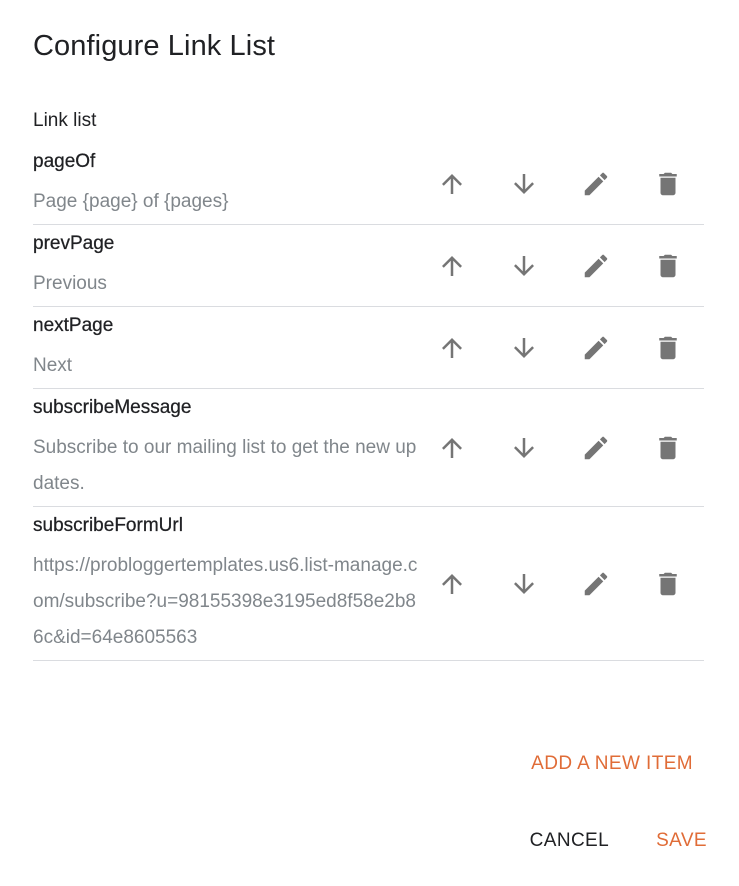 The image size is (739, 886). Describe the element at coordinates (131, 201) in the screenshot. I see `list-item-value: Page {page} of {pages}` at that location.